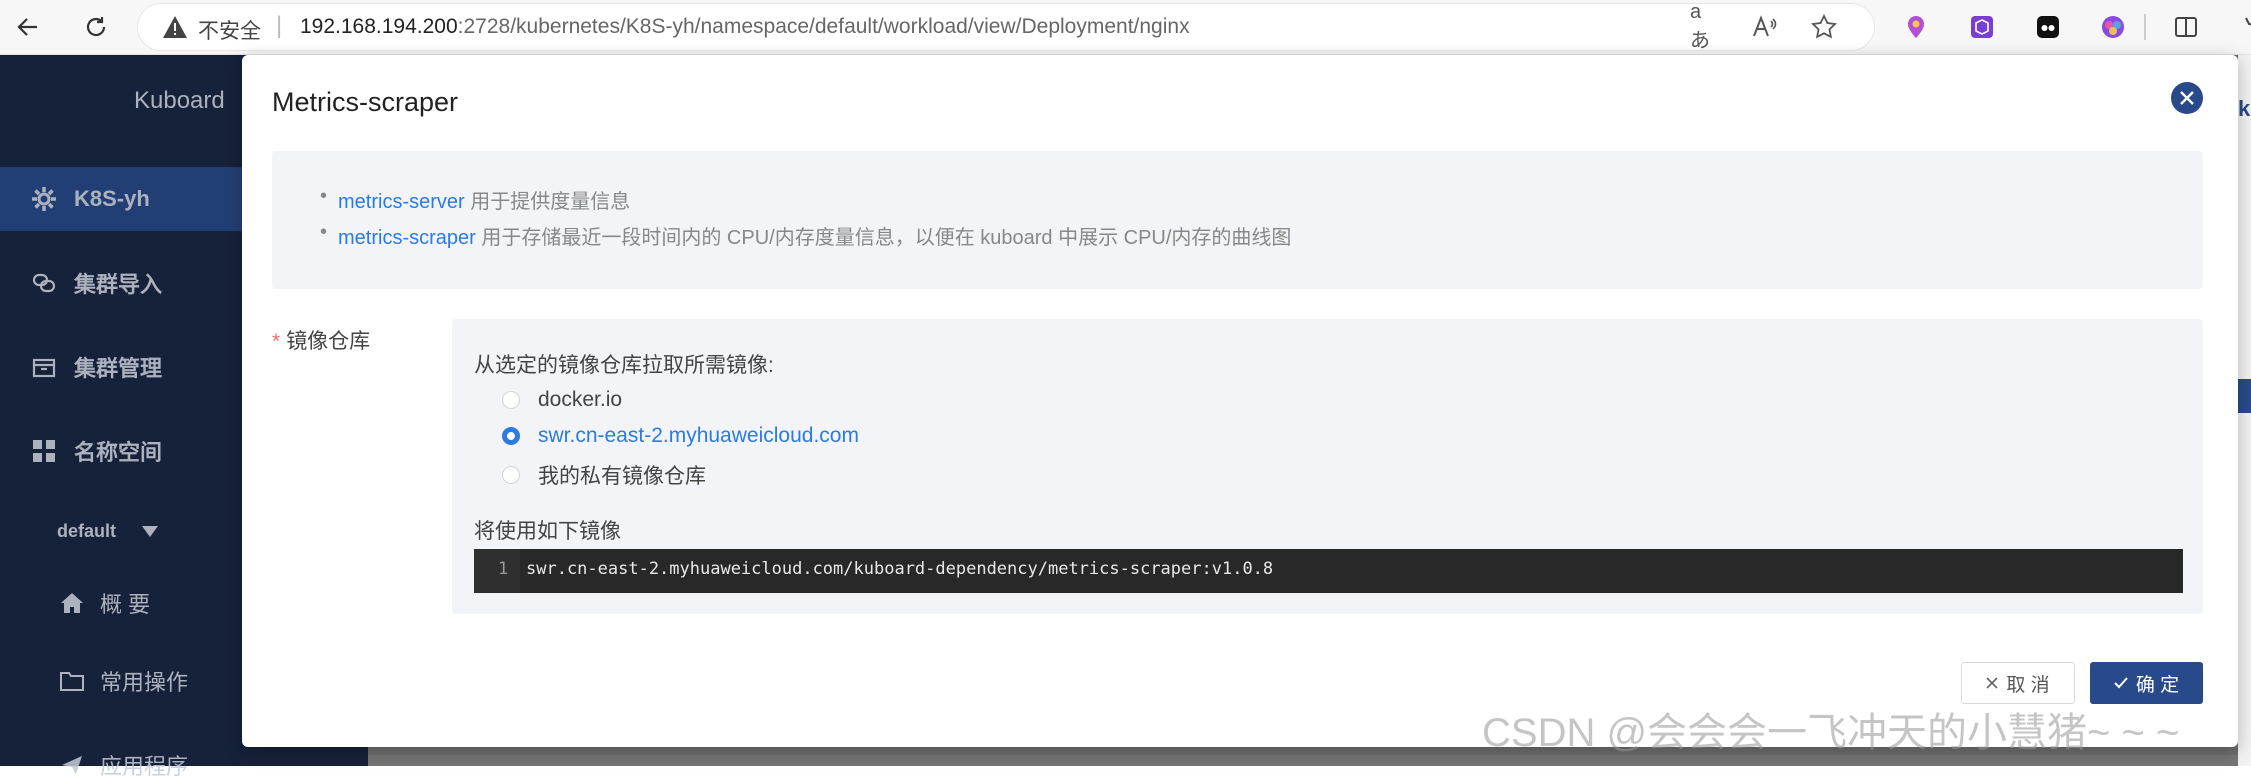  Describe the element at coordinates (2048, 27) in the screenshot. I see `extension-ghost-icon` at that location.